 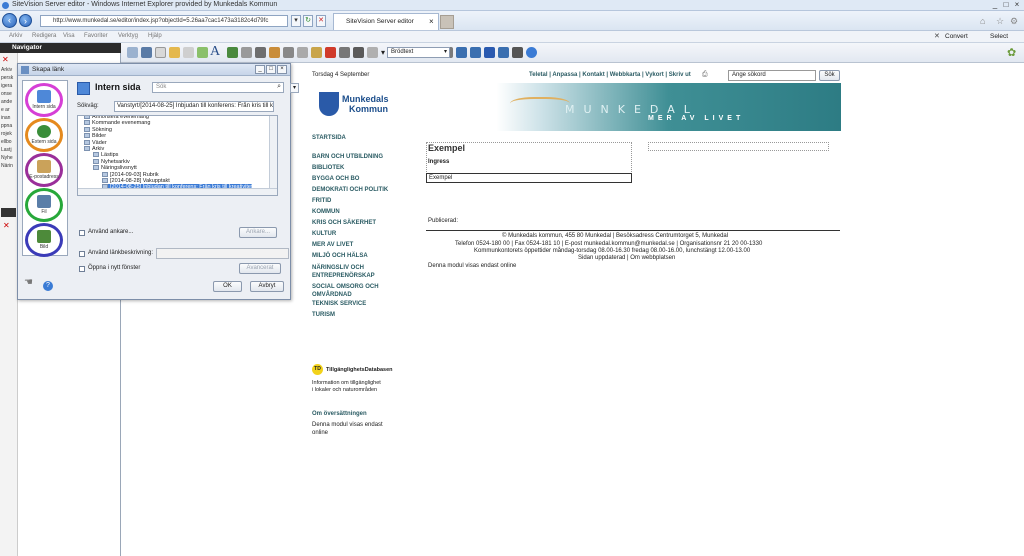 I want to click on nav-item: MILJÖ OCH HÄLSA, so click(x=340, y=256).